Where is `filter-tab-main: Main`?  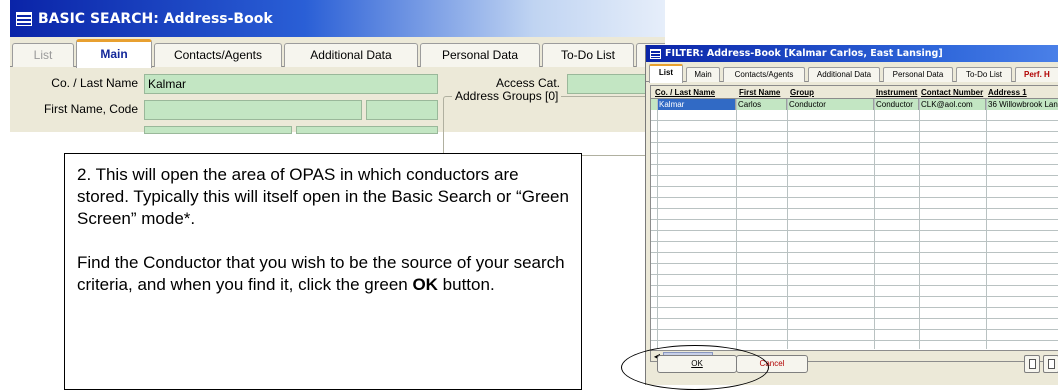 filter-tab-main: Main is located at coordinates (703, 74).